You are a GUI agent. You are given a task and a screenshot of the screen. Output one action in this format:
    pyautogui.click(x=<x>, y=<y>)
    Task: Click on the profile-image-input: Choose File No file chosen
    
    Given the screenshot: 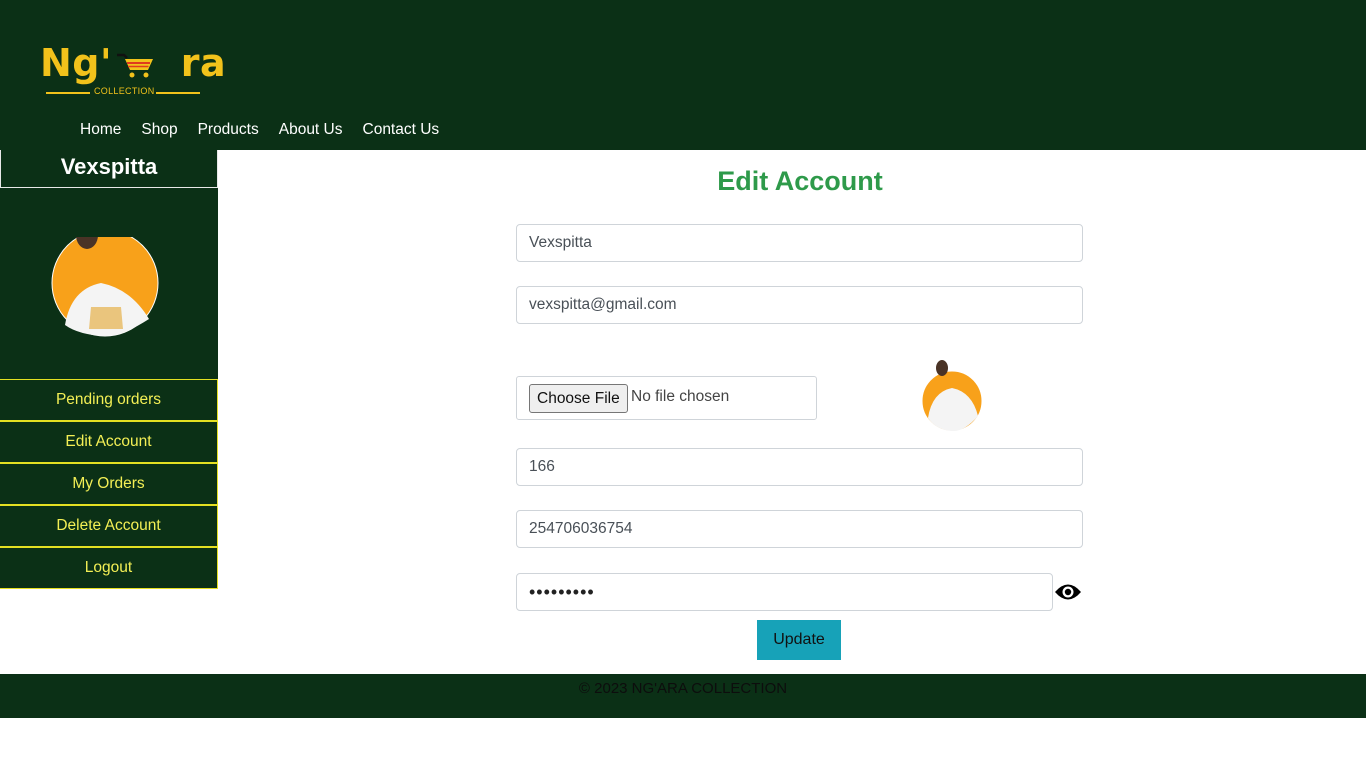 What is the action you would take?
    pyautogui.click(x=666, y=398)
    